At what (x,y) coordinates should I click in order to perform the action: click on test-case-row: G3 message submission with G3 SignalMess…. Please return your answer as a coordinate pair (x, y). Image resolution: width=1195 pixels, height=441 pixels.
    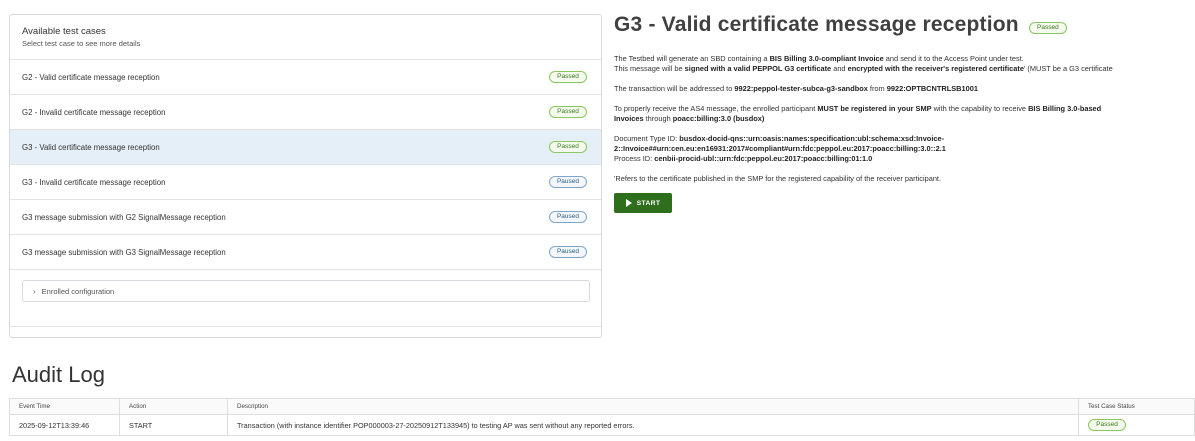
    Looking at the image, I should click on (305, 252).